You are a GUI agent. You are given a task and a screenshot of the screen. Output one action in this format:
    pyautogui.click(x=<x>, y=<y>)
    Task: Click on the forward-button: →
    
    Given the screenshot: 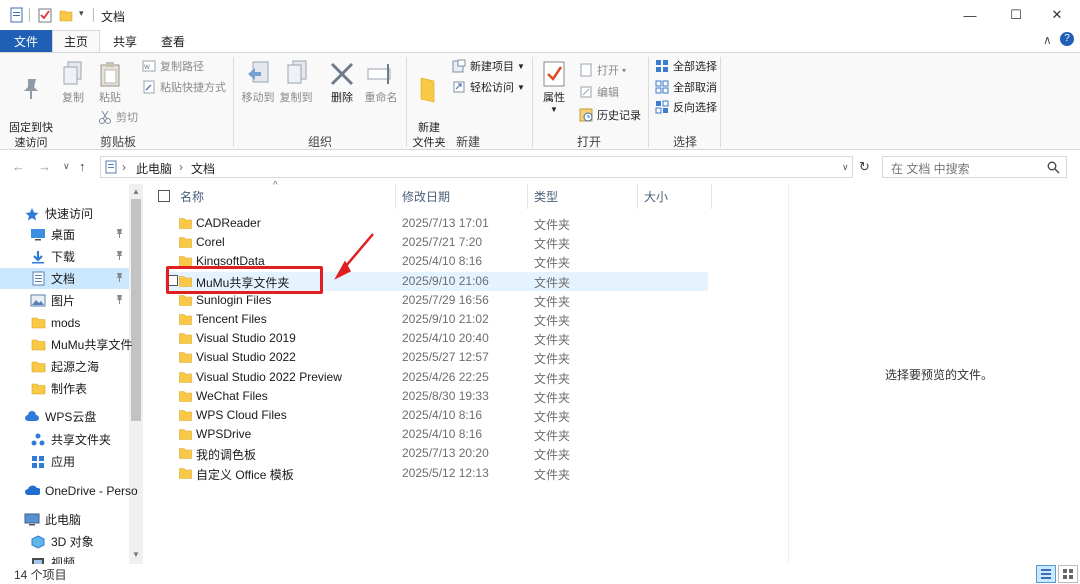 What is the action you would take?
    pyautogui.click(x=44, y=166)
    